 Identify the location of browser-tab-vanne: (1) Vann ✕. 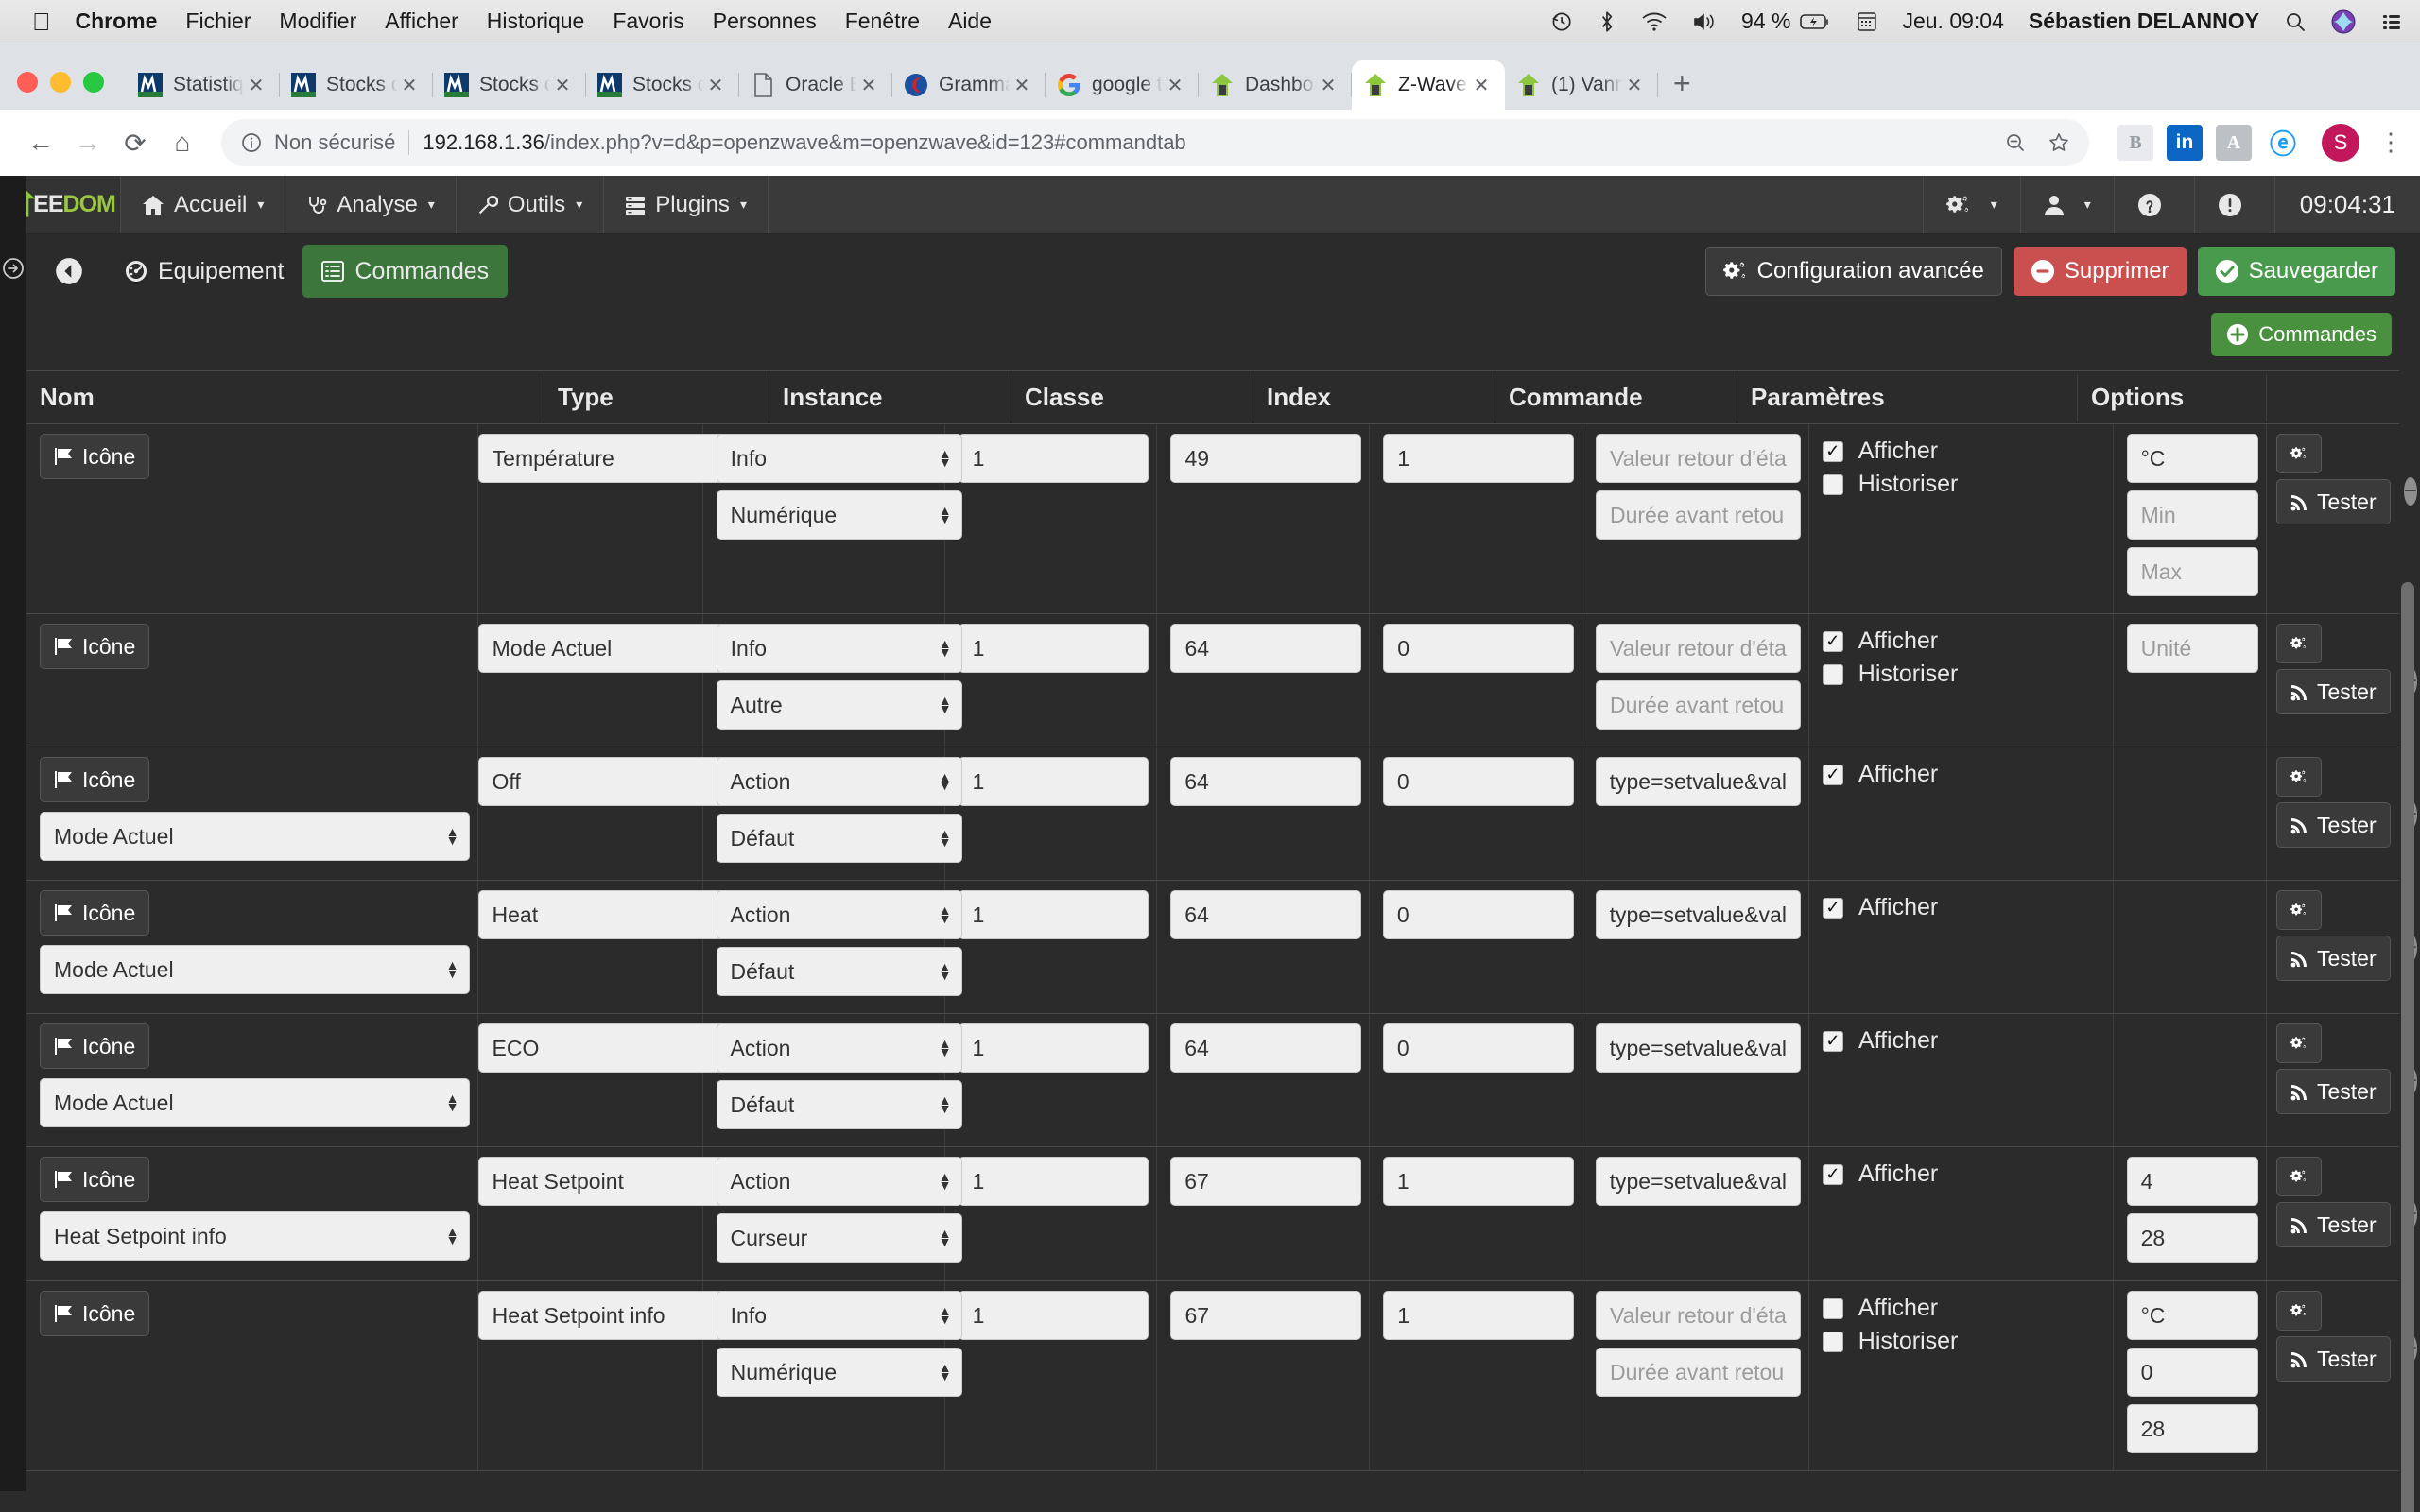
(1581, 85).